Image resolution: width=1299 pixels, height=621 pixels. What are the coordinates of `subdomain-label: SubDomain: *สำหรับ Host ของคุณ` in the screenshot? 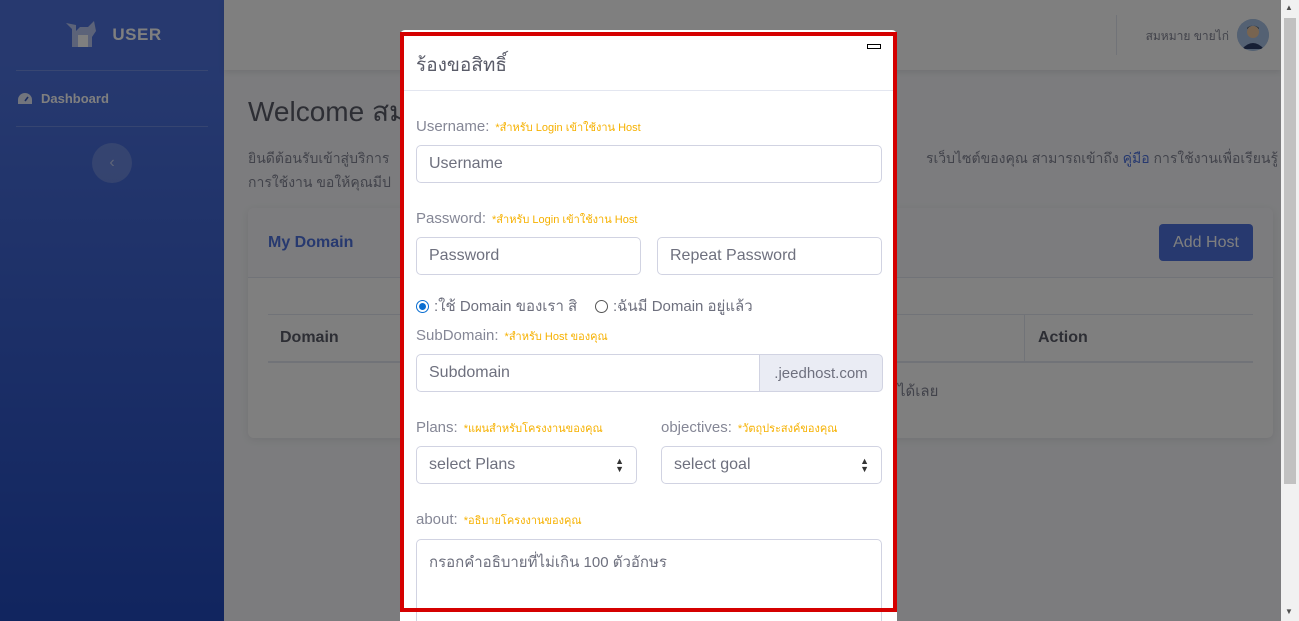 It's located at (512, 336).